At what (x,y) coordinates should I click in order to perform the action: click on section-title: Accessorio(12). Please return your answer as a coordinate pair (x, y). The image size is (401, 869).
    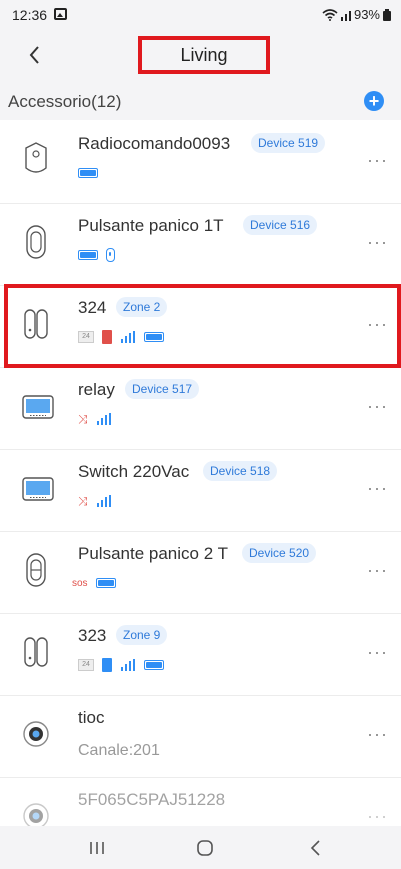
    Looking at the image, I should click on (65, 101).